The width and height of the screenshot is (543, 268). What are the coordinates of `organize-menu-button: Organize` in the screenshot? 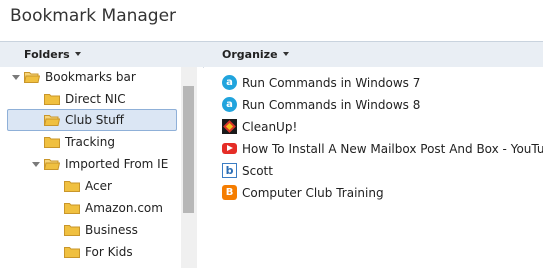 It's located at (255, 54).